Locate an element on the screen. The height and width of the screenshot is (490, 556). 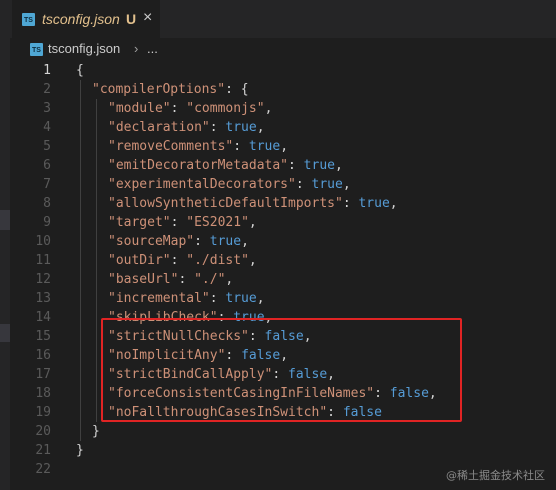
code-text: "module": "commonjs", is located at coordinates (190, 108).